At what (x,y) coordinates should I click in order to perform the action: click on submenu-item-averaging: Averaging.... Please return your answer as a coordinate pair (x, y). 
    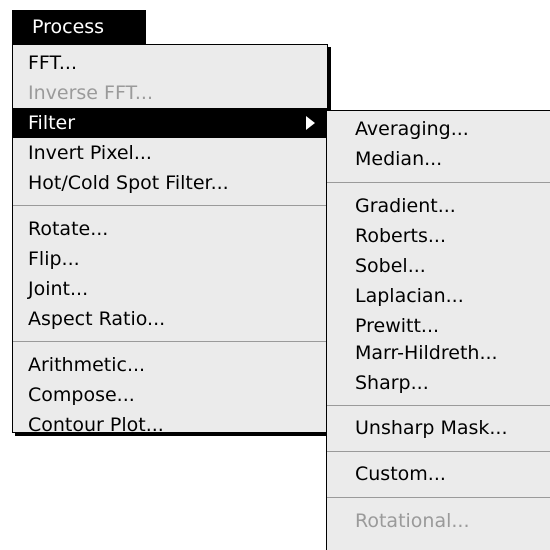
    Looking at the image, I should click on (438, 129).